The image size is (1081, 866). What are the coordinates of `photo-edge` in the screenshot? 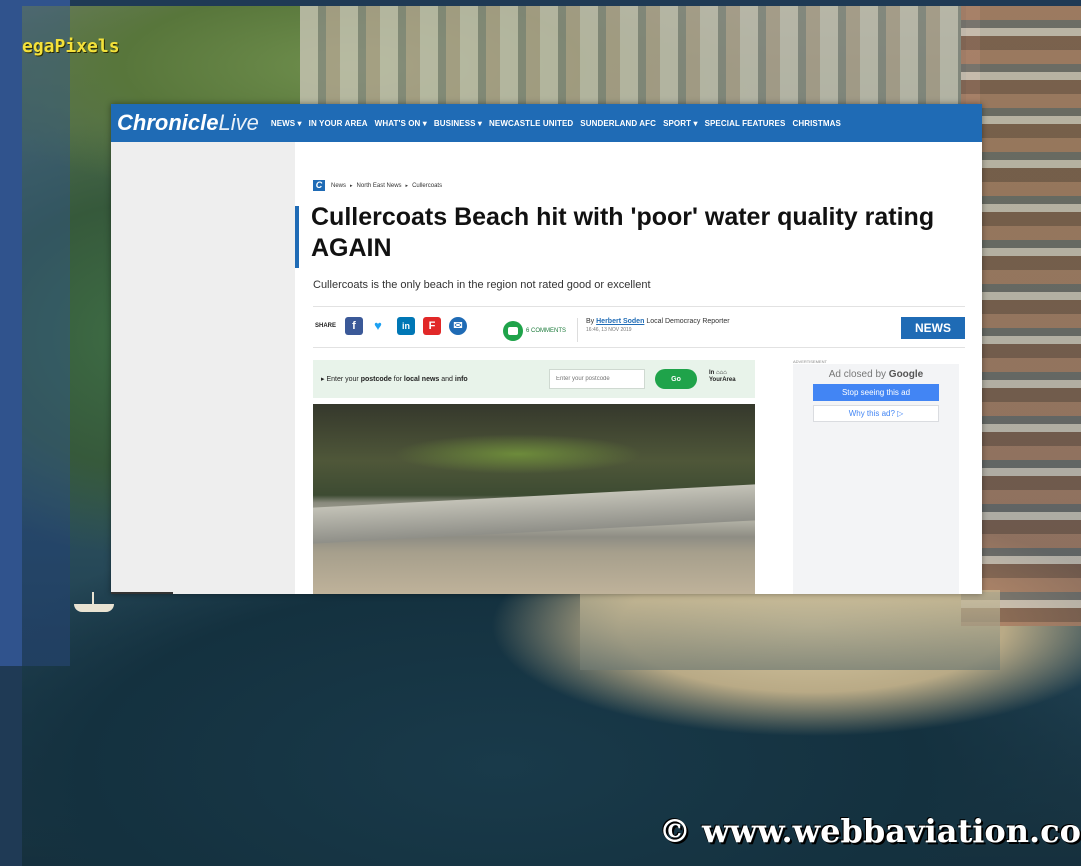 It's located at (46, 336).